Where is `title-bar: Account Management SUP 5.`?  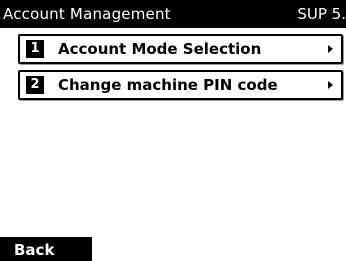
title-bar: Account Management SUP 5. is located at coordinates (173, 14).